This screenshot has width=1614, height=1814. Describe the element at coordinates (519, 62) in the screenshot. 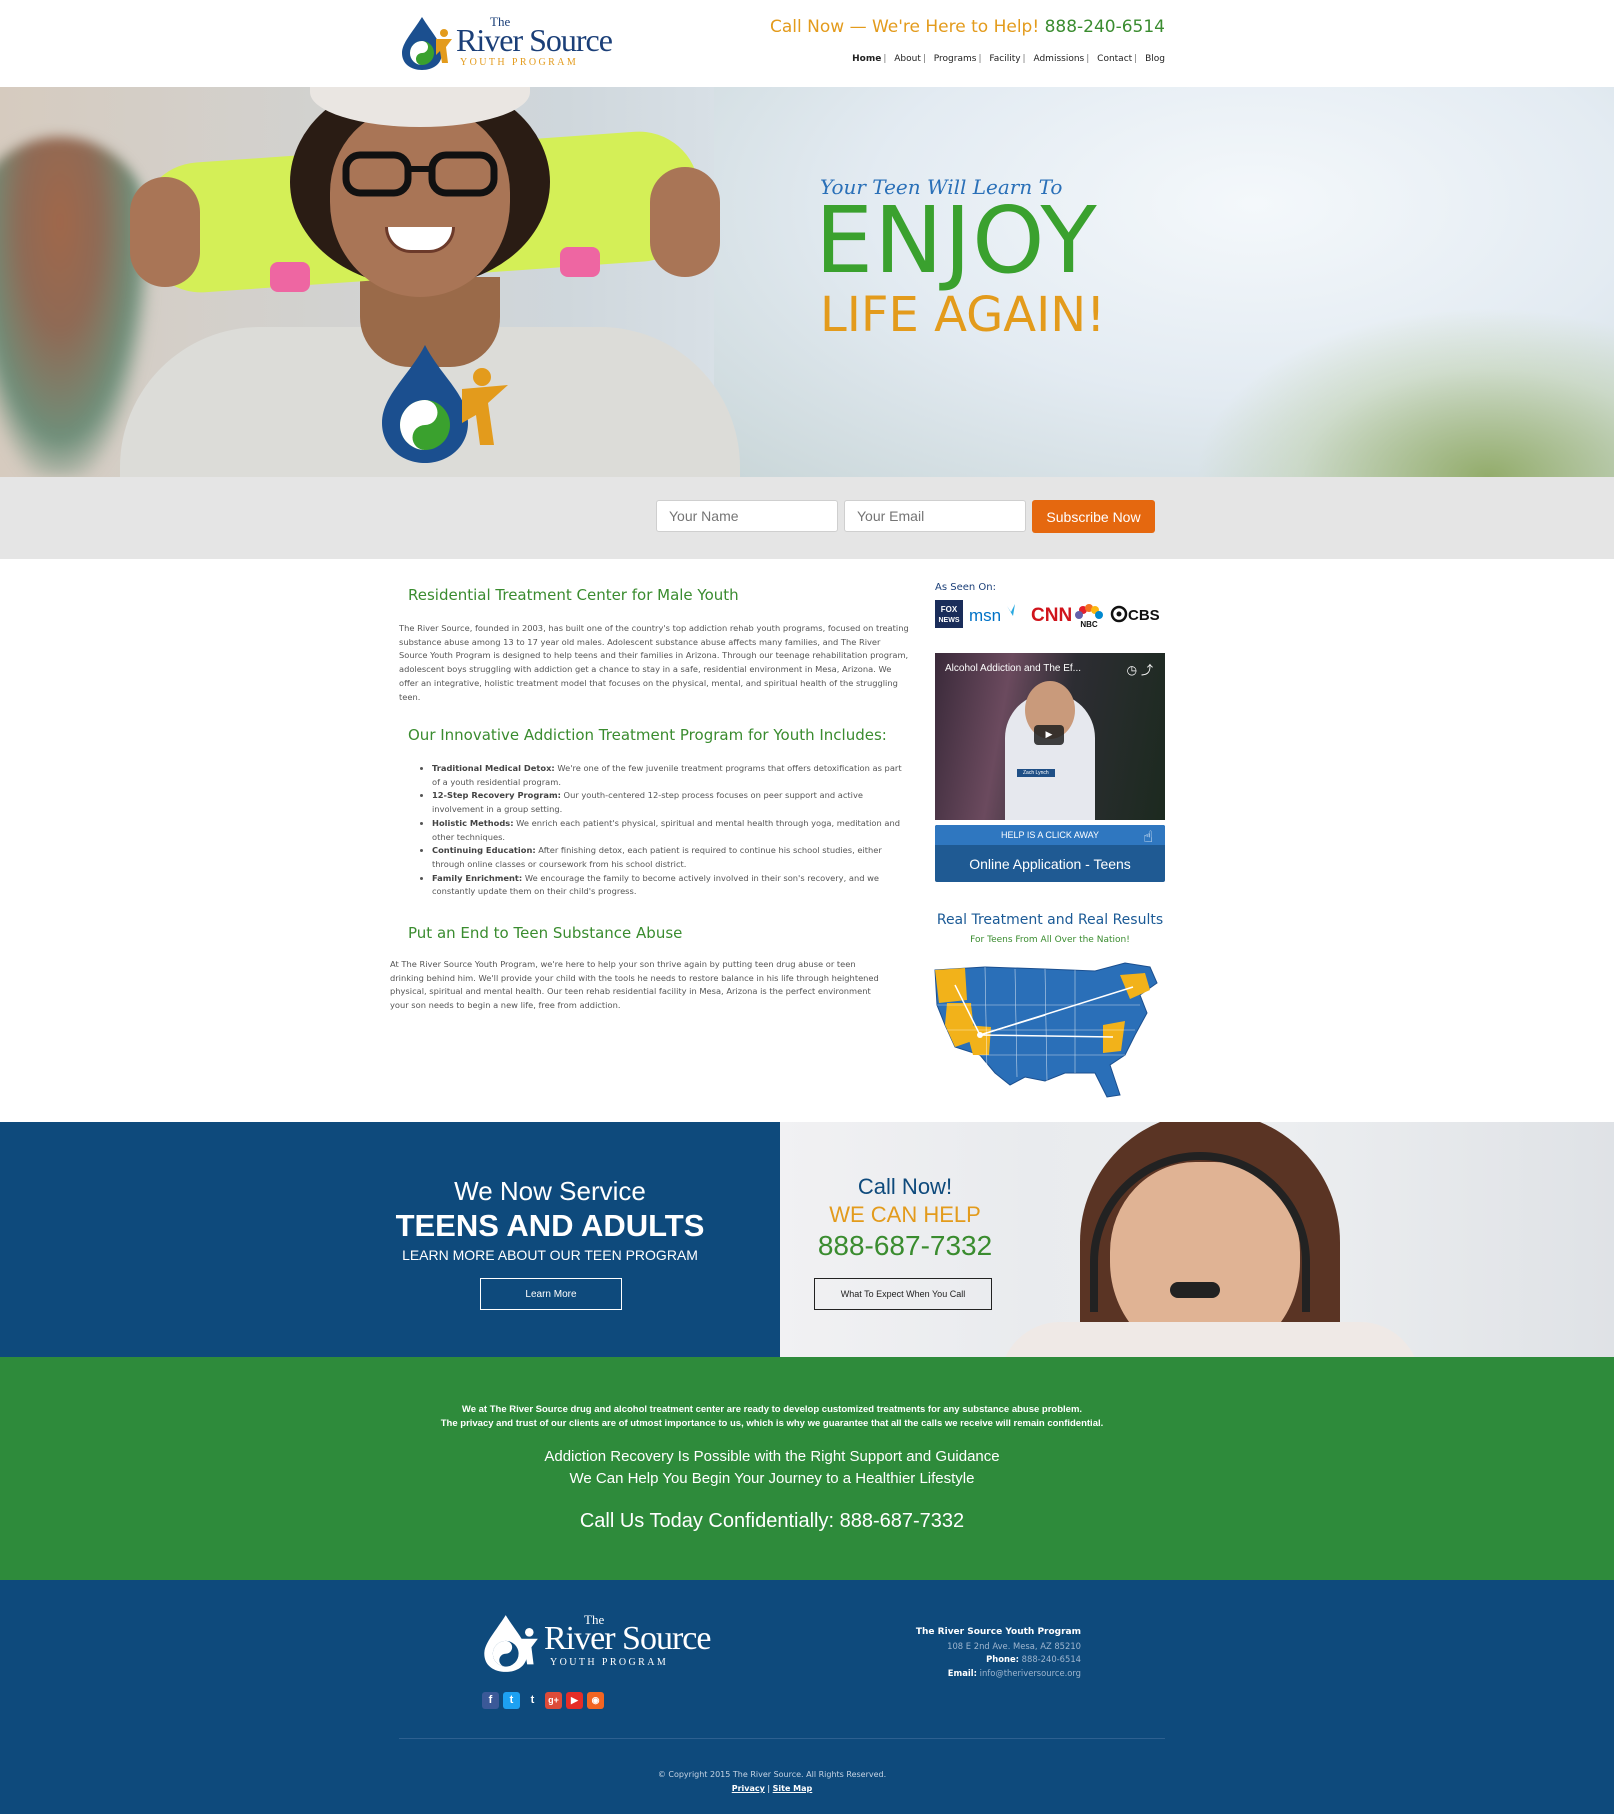

I see `logo-sub-text: YOUTH PROGRAM` at that location.